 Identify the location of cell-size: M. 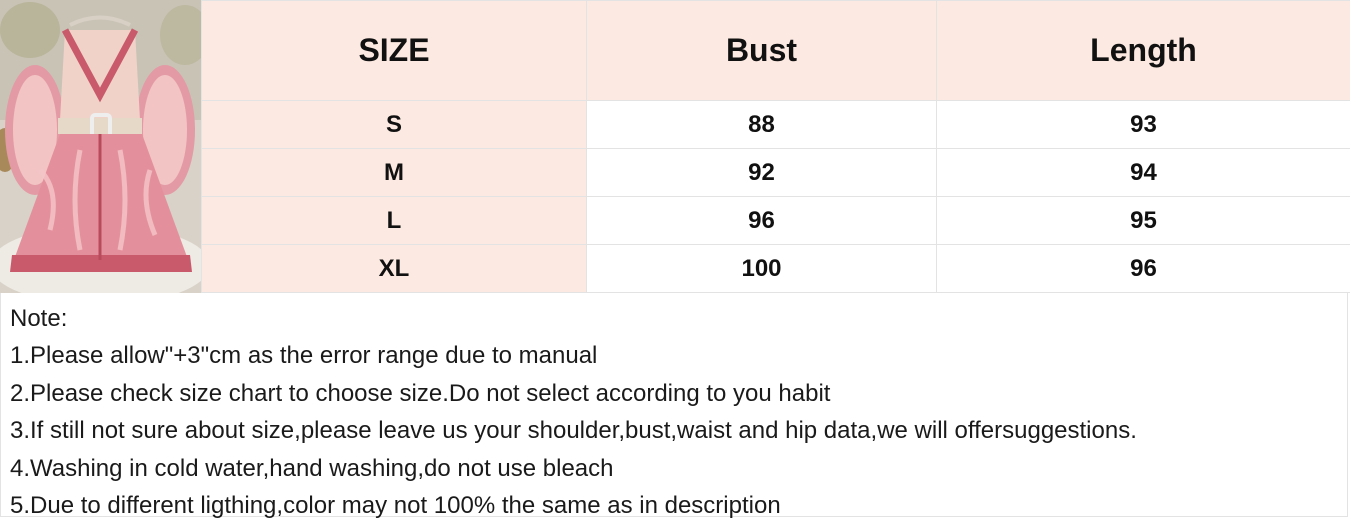
(394, 173).